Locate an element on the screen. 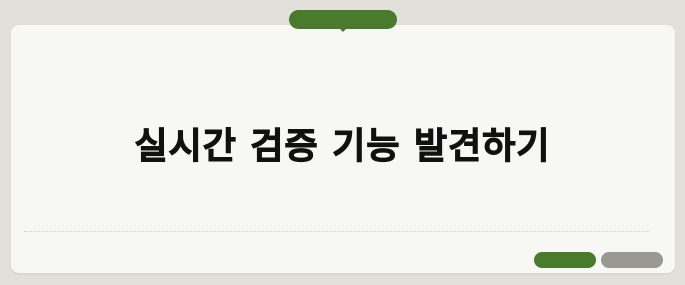 Image resolution: width=685 pixels, height=285 pixels. dotted-divider is located at coordinates (337, 231).